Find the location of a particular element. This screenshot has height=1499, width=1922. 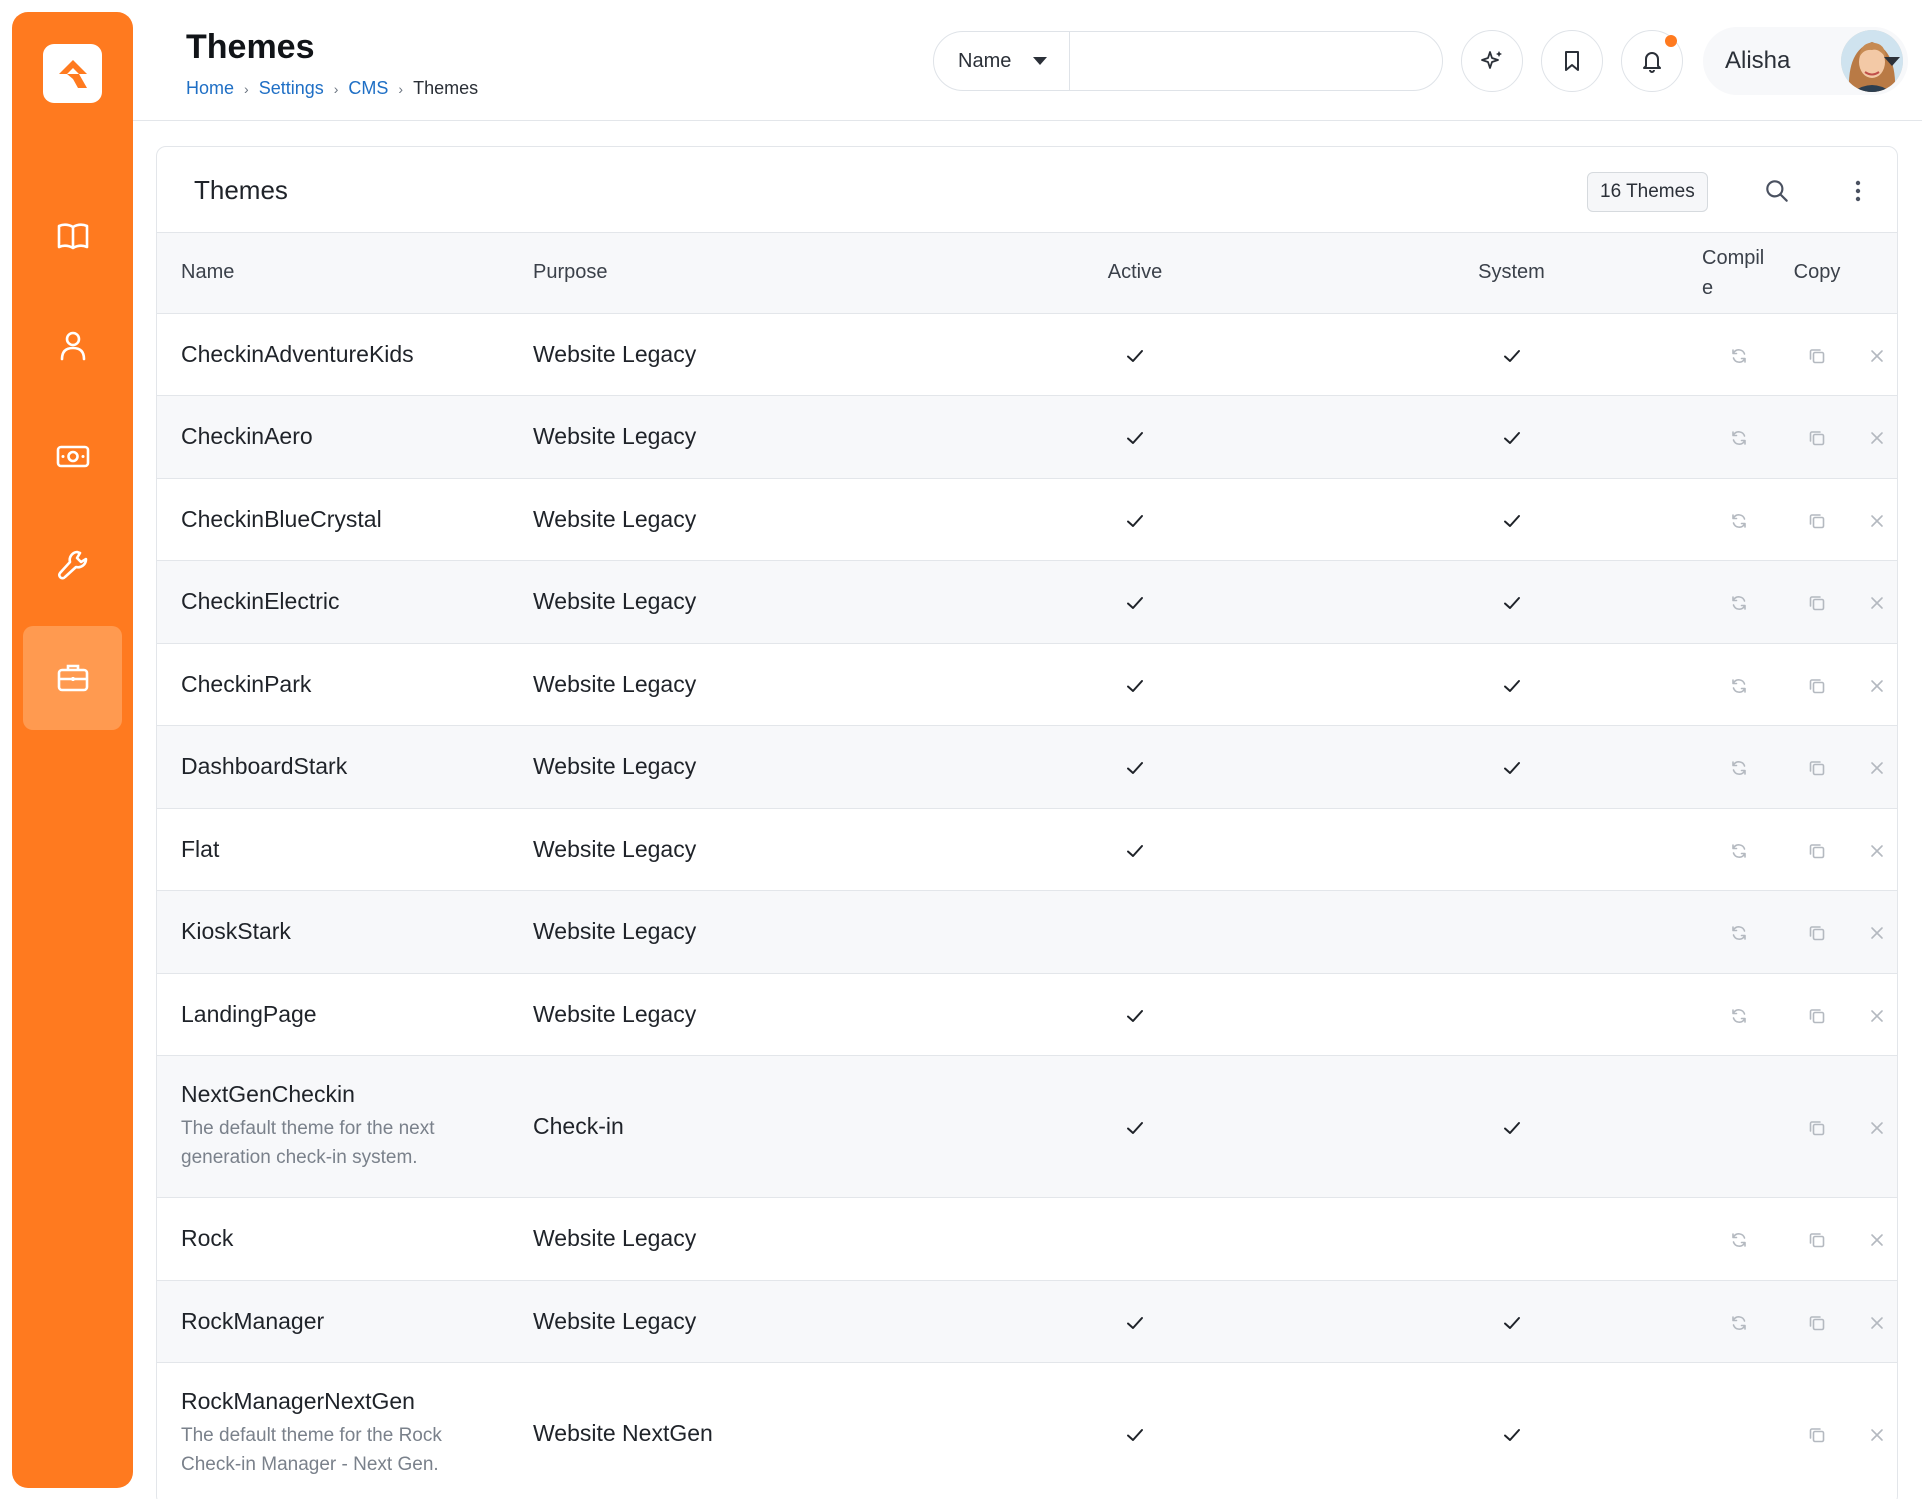

table-row: CheckinBlueCrystal Website Legacy is located at coordinates (1027, 519).